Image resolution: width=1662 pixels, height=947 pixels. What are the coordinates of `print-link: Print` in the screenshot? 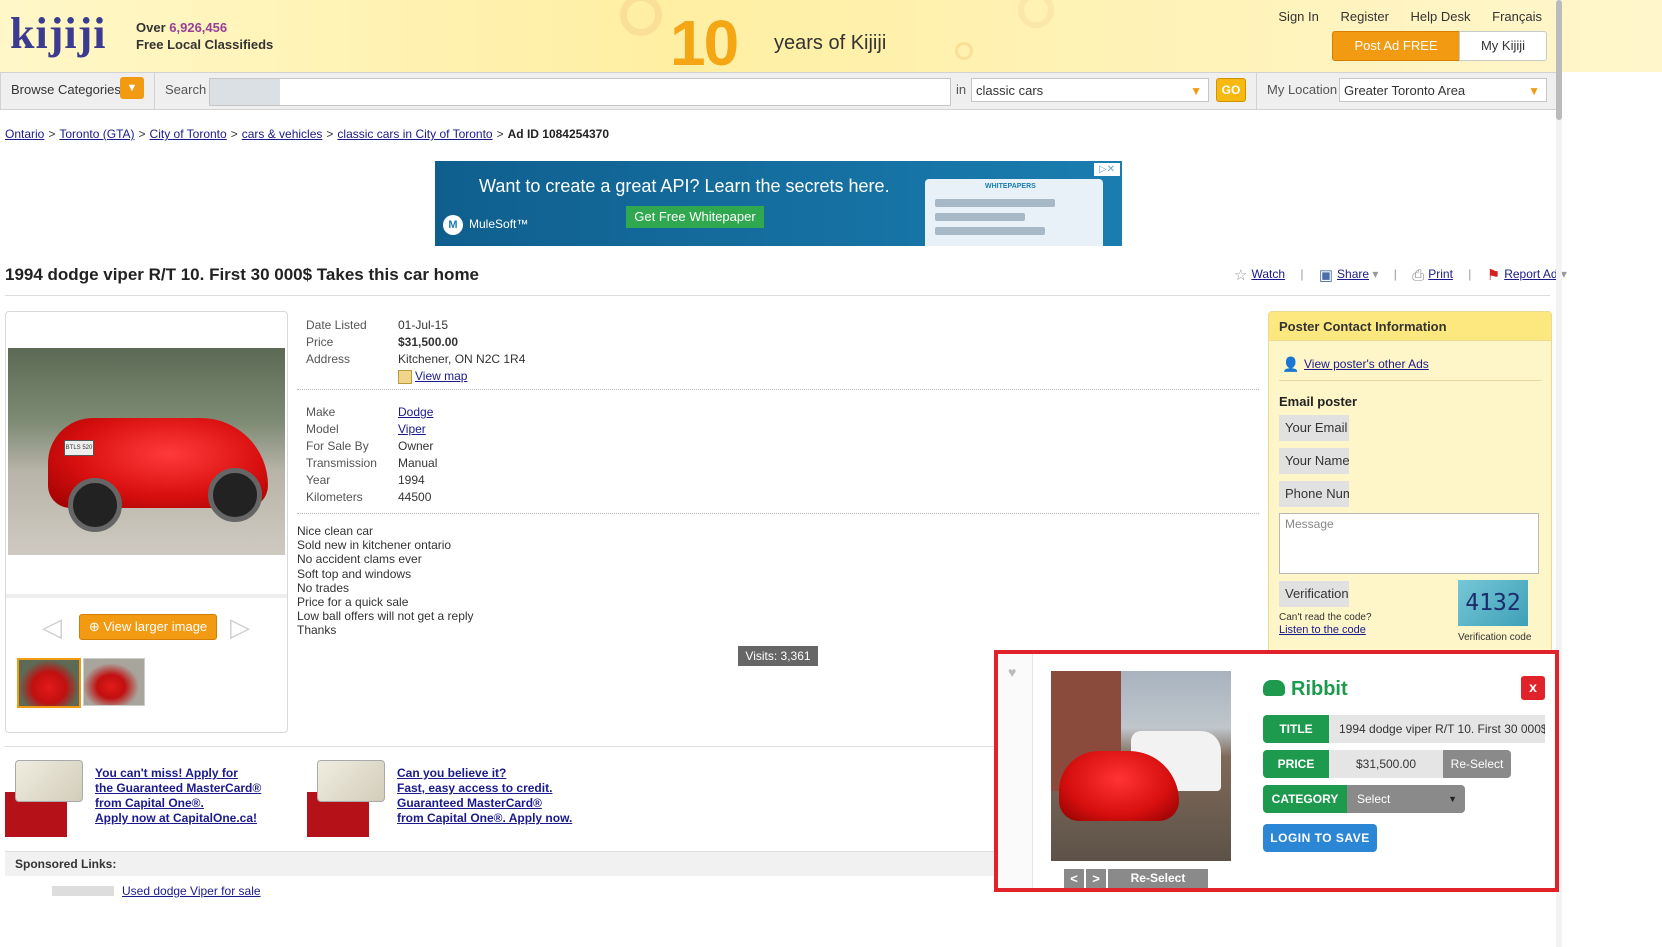 It's located at (1440, 274).